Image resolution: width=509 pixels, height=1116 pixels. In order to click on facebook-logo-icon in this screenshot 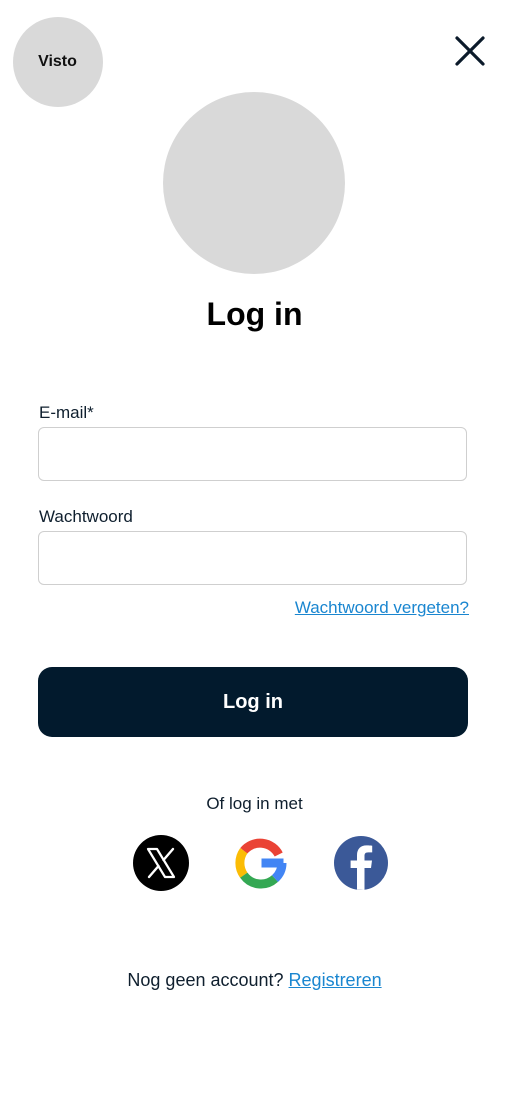, I will do `click(361, 863)`.